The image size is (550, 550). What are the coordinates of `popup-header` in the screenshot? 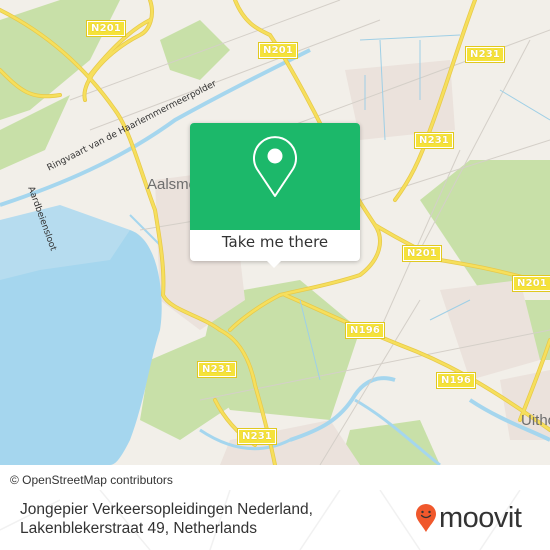 It's located at (275, 176).